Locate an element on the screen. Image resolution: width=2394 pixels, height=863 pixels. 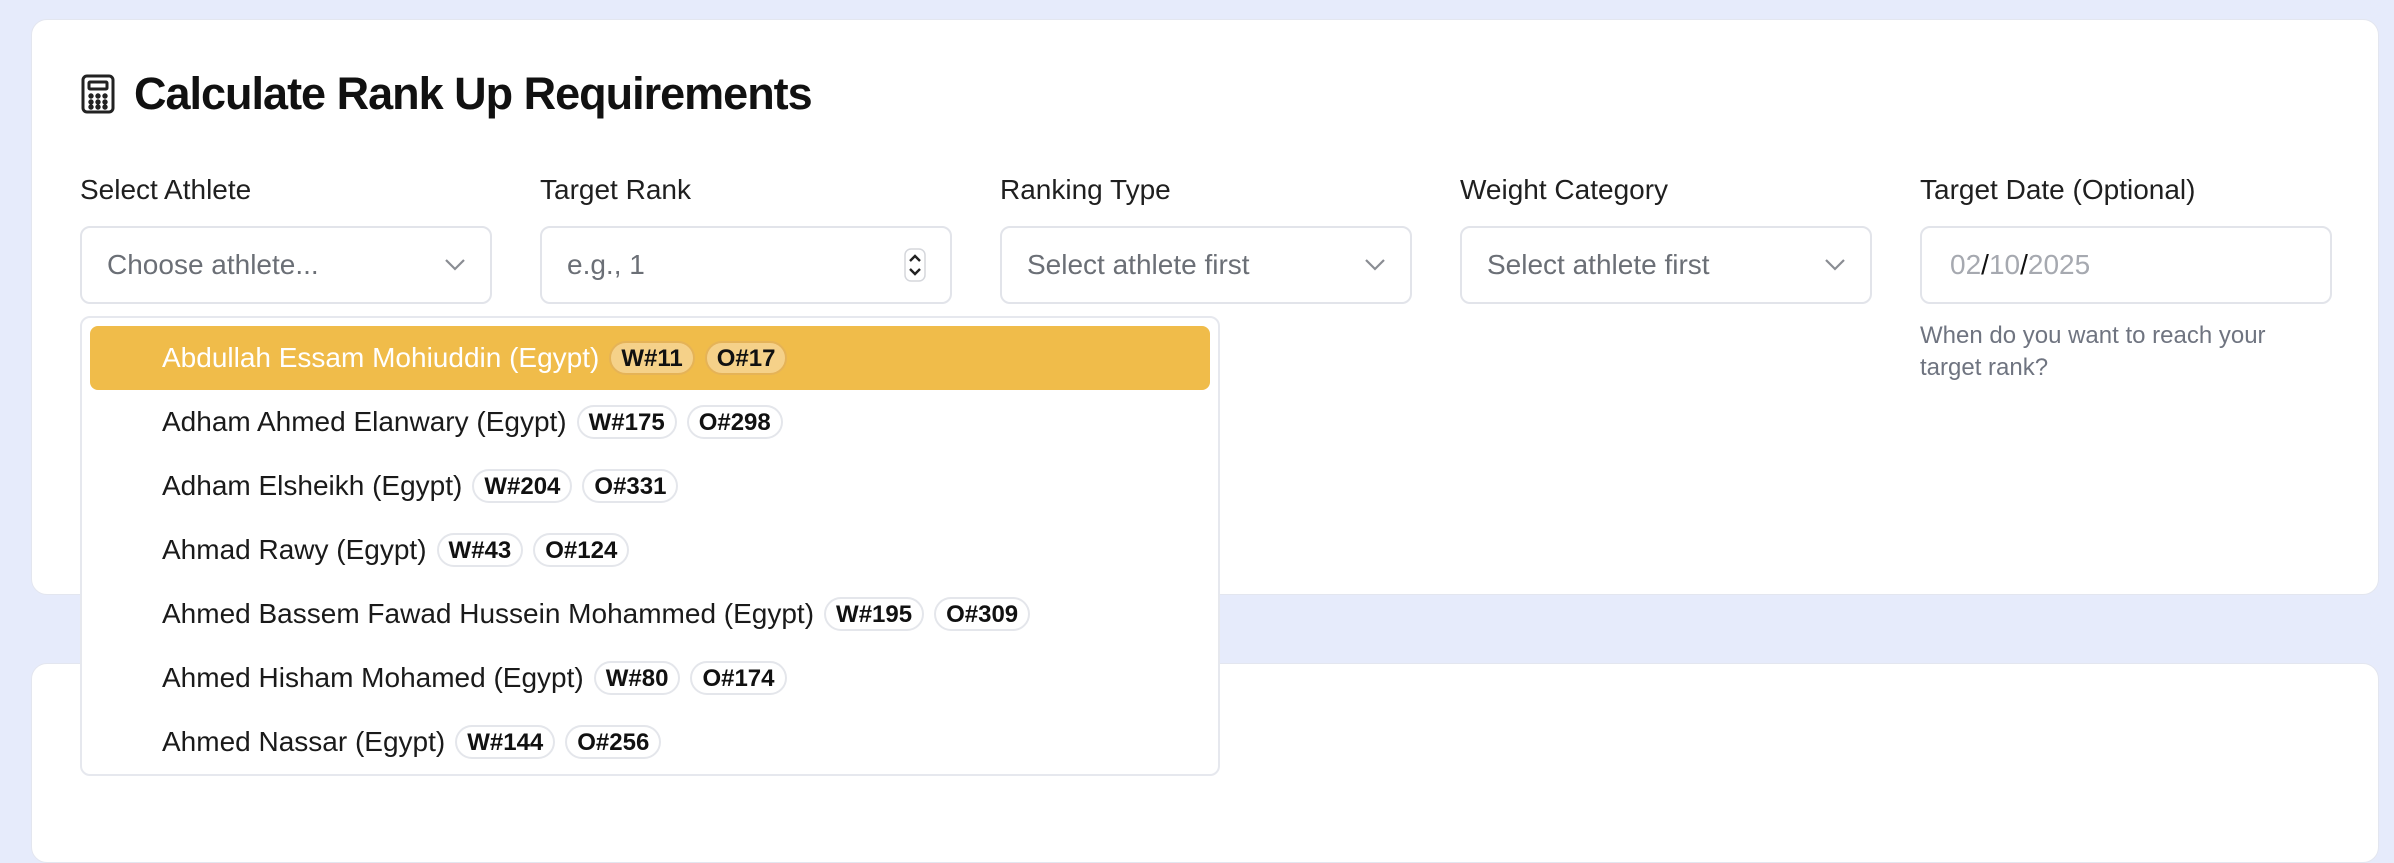
athlete-option-name: Ahmed Nassar (Egypt) is located at coordinates (304, 741).